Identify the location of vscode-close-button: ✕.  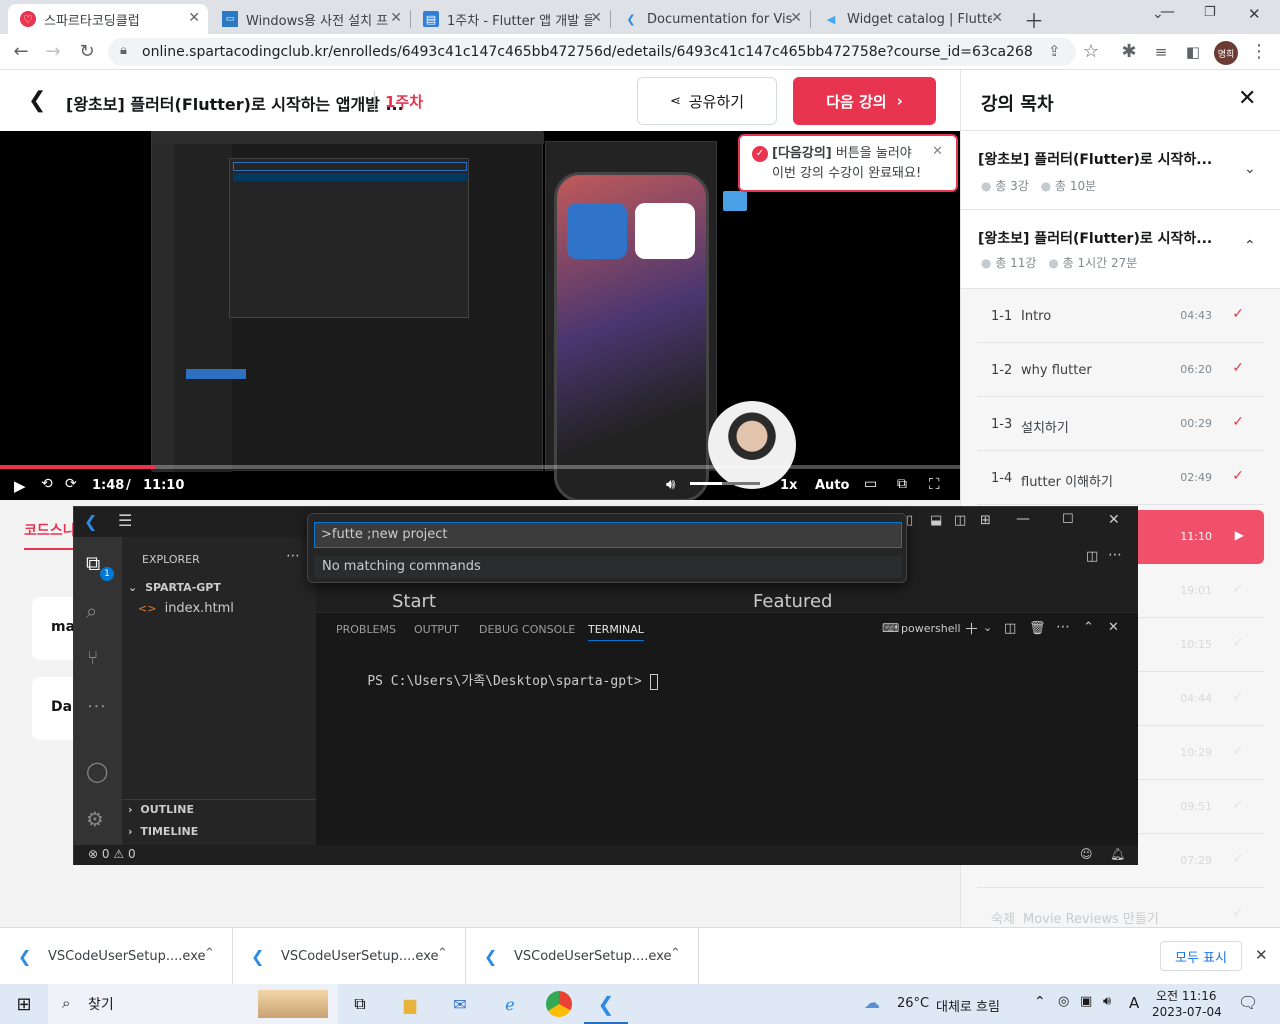
(1114, 520).